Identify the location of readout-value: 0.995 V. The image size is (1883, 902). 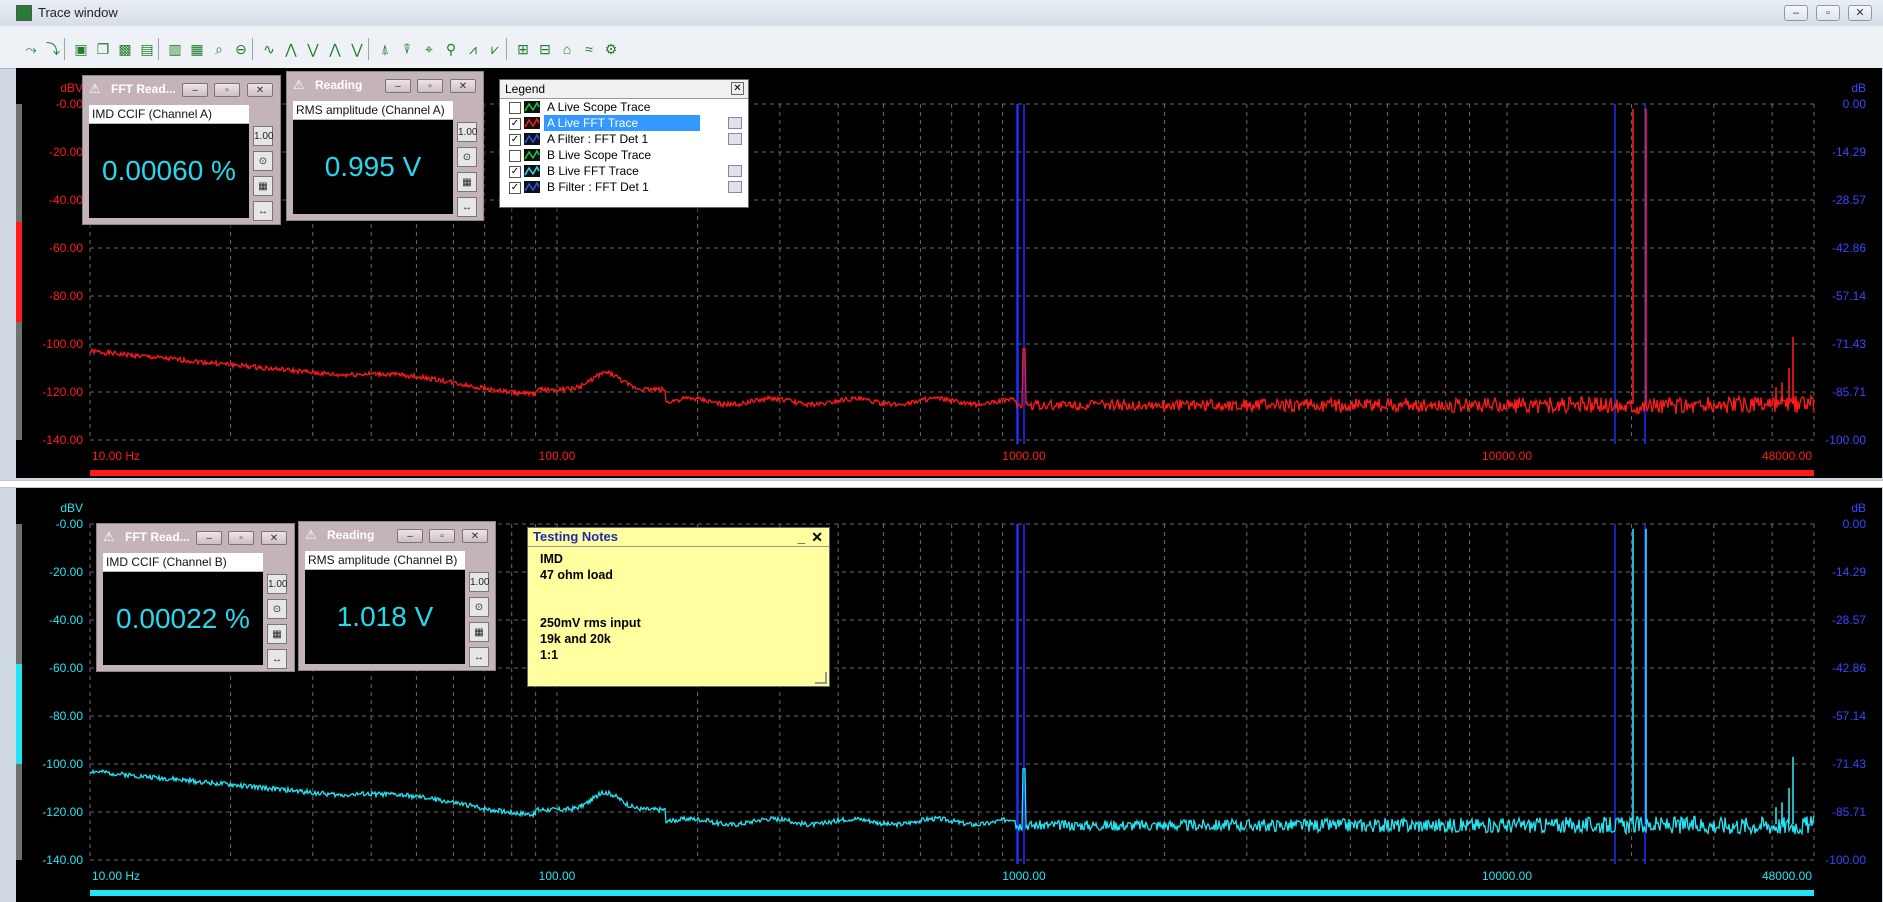
(373, 167).